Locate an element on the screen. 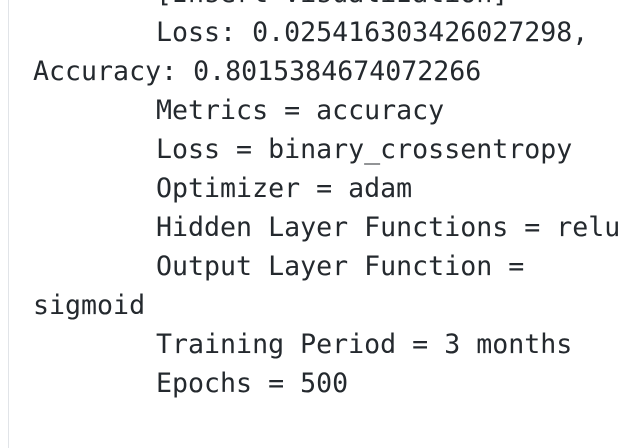 This screenshot has width=636, height=448. code-line-visualization-placeholder: [Insert Visualization] is located at coordinates (332, 6).